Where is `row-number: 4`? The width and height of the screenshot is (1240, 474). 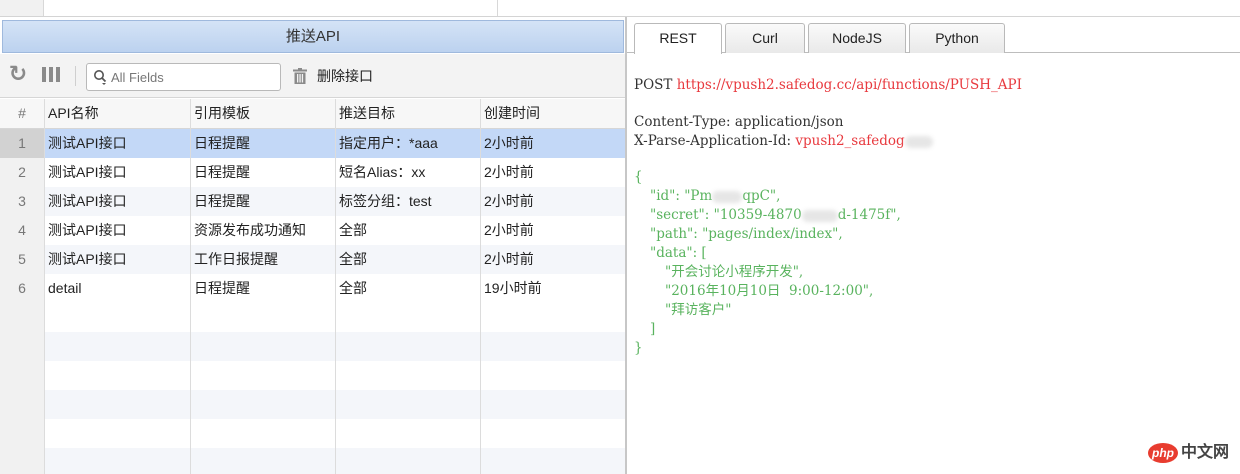
row-number: 4 is located at coordinates (22, 230).